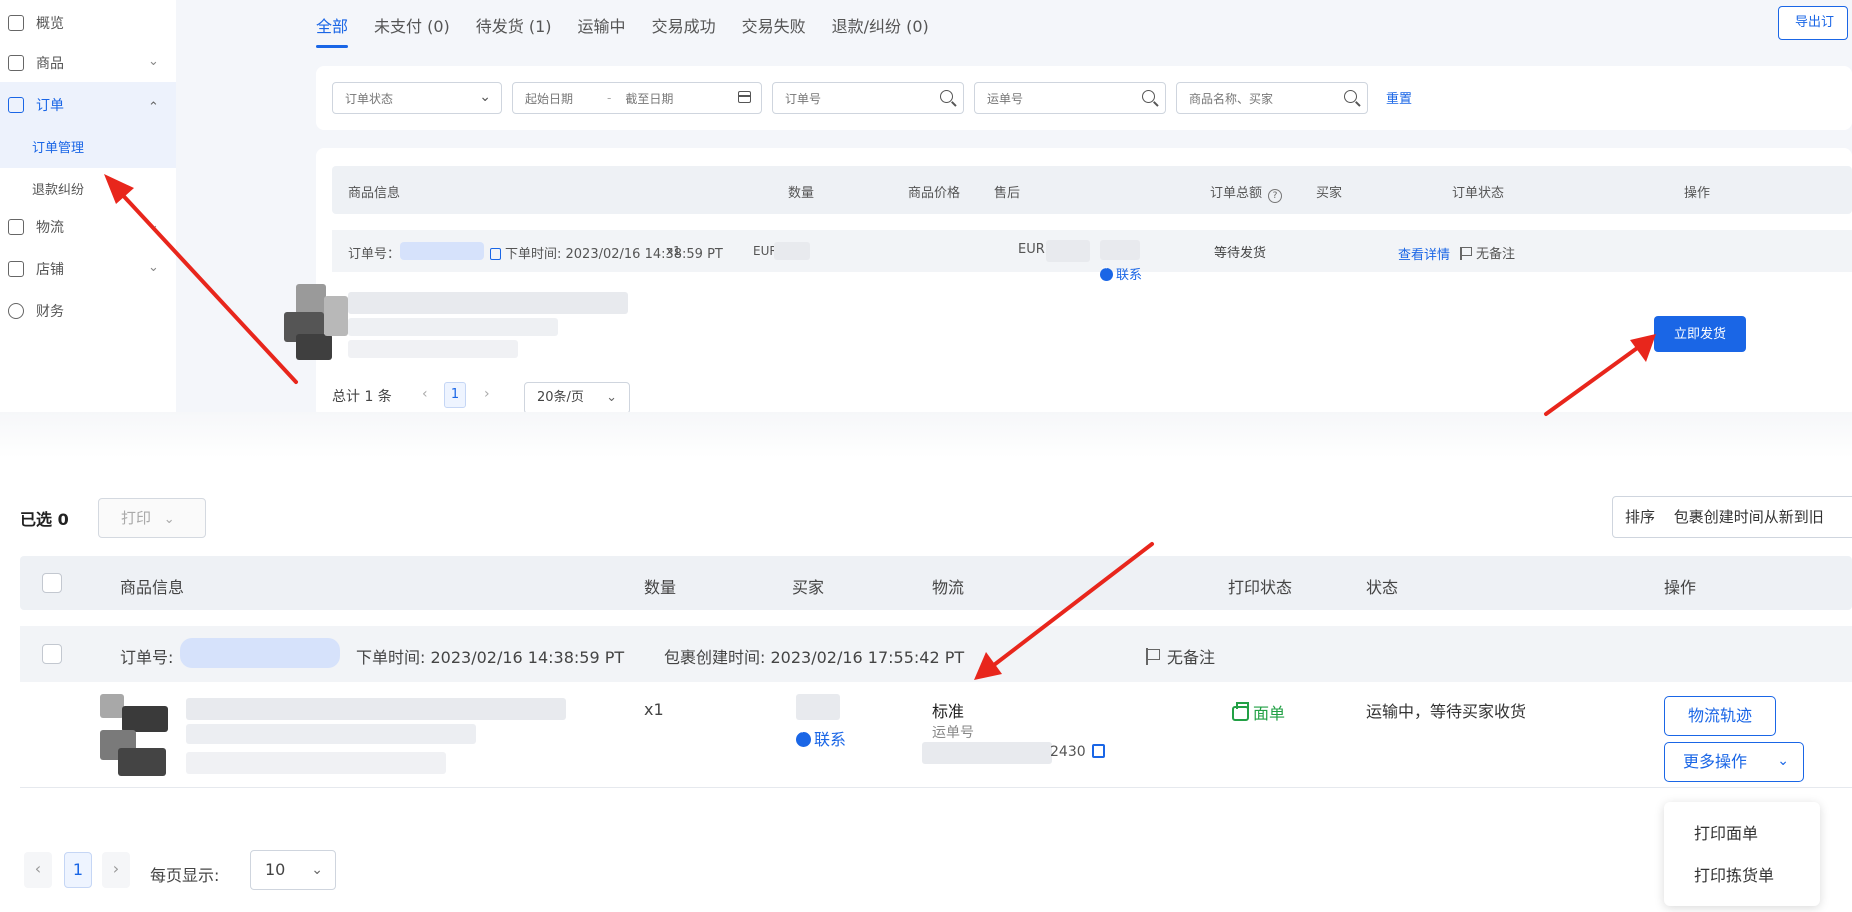 This screenshot has height=912, width=1852. What do you see at coordinates (153, 107) in the screenshot?
I see `chevron-up-icon: ⌃` at bounding box center [153, 107].